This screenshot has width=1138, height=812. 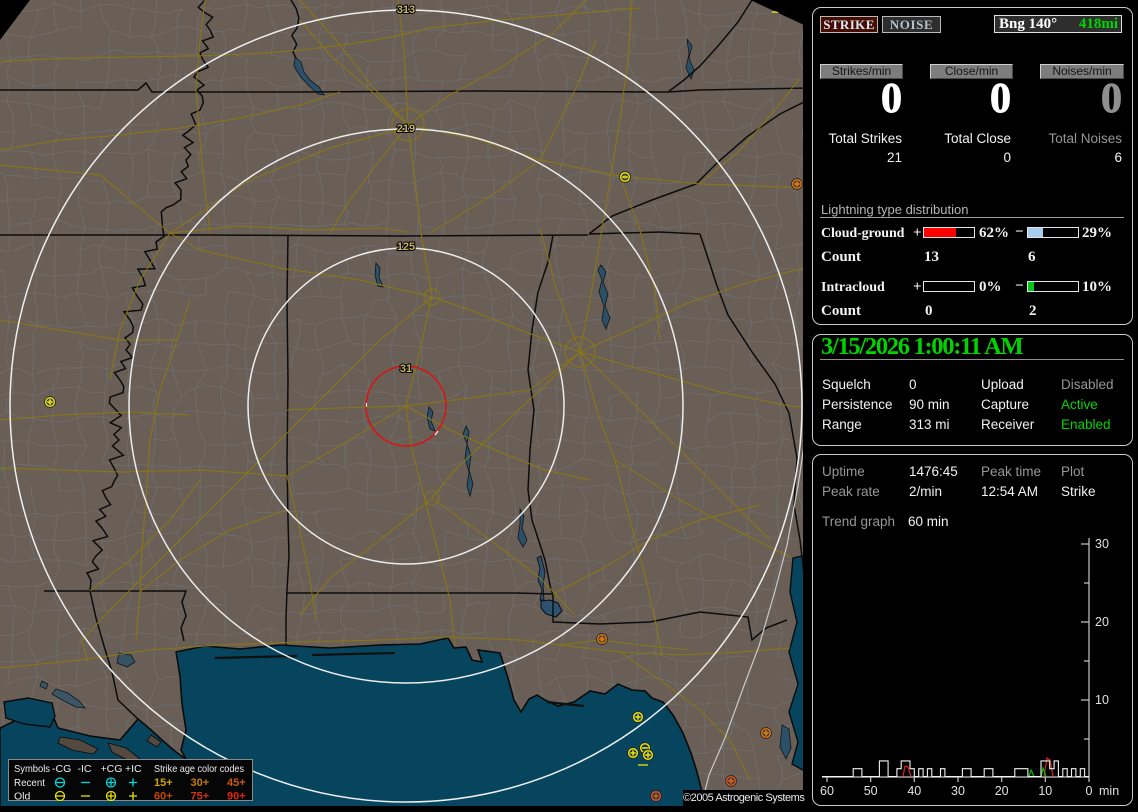 What do you see at coordinates (200, 783) in the screenshot?
I see `svg-text: 30+` at bounding box center [200, 783].